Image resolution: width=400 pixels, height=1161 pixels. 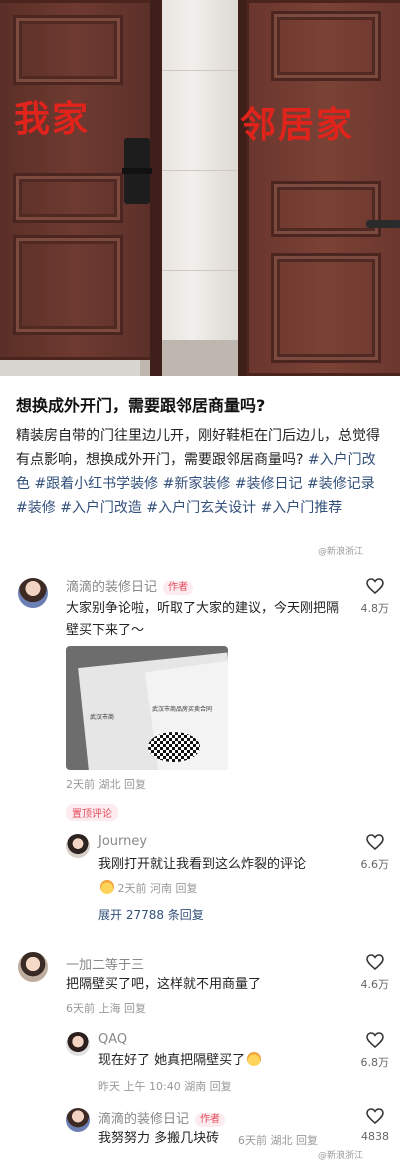 I want to click on comment-text: 现在好了 她真把隔壁买了, so click(x=223, y=1061).